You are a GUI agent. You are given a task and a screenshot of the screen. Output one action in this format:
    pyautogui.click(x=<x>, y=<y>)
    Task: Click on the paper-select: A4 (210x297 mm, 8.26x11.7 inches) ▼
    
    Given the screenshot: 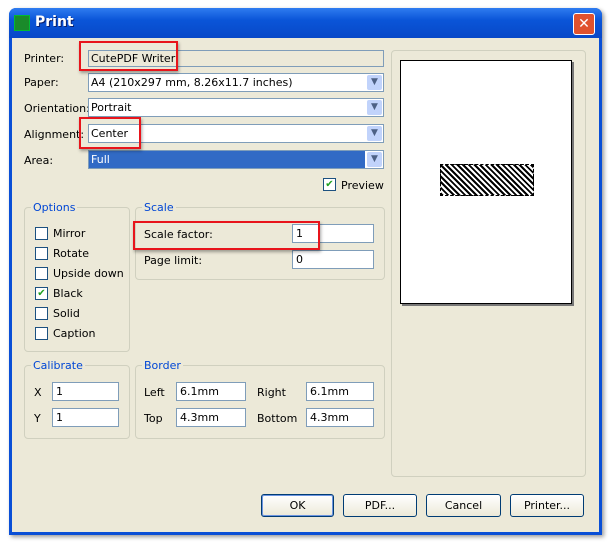 What is the action you would take?
    pyautogui.click(x=236, y=82)
    